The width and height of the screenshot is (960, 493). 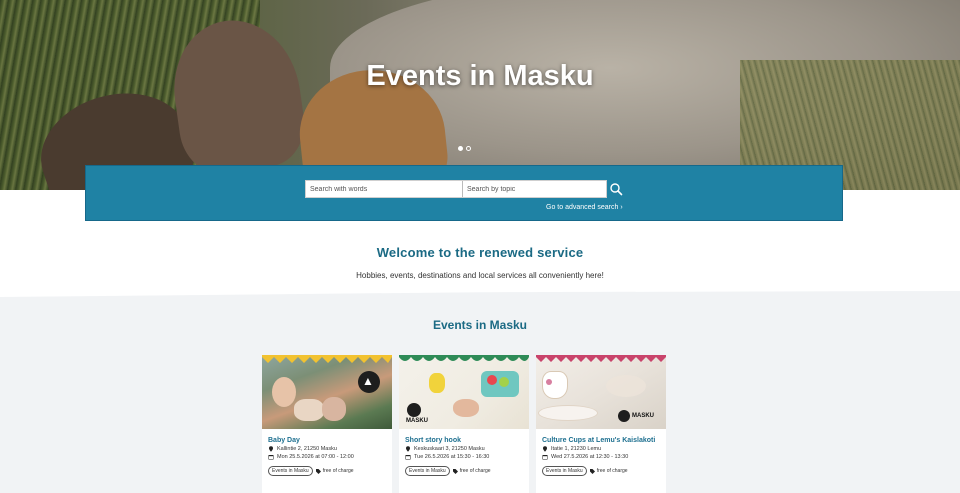 I want to click on section-divider, so click(x=480, y=297).